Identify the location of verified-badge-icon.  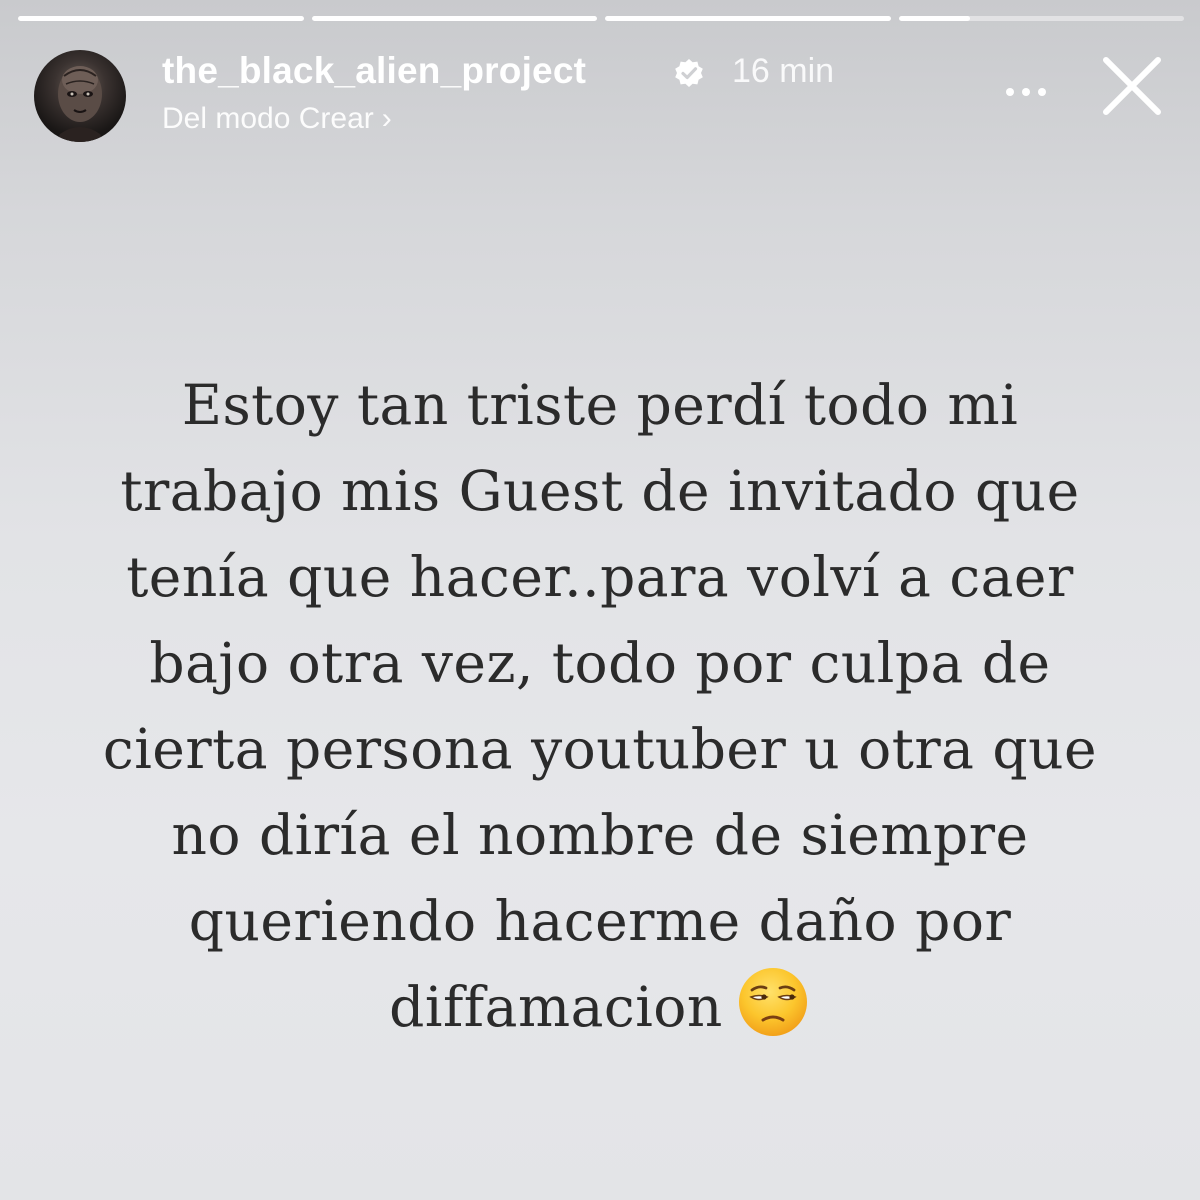
(689, 73).